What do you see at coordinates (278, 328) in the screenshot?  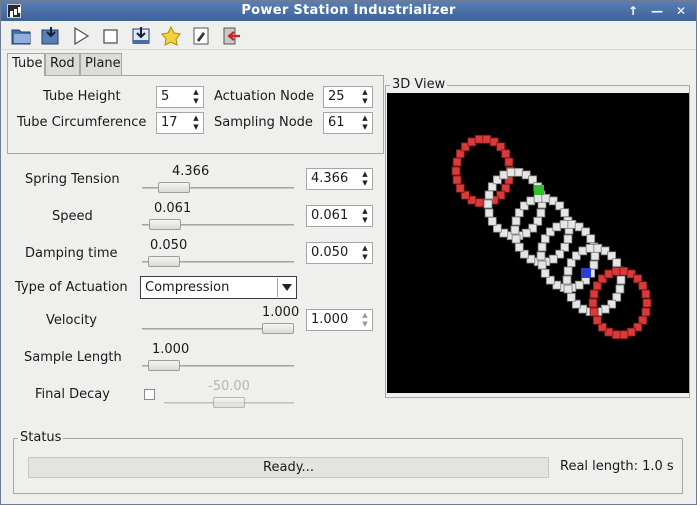 I see `velocity-slider-handle` at bounding box center [278, 328].